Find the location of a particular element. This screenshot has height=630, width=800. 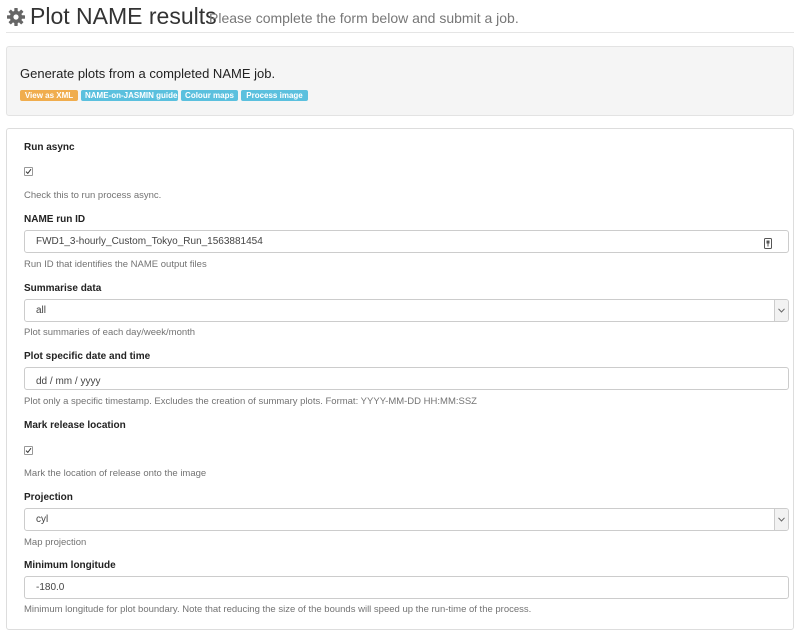

keychain-icon is located at coordinates (768, 242).